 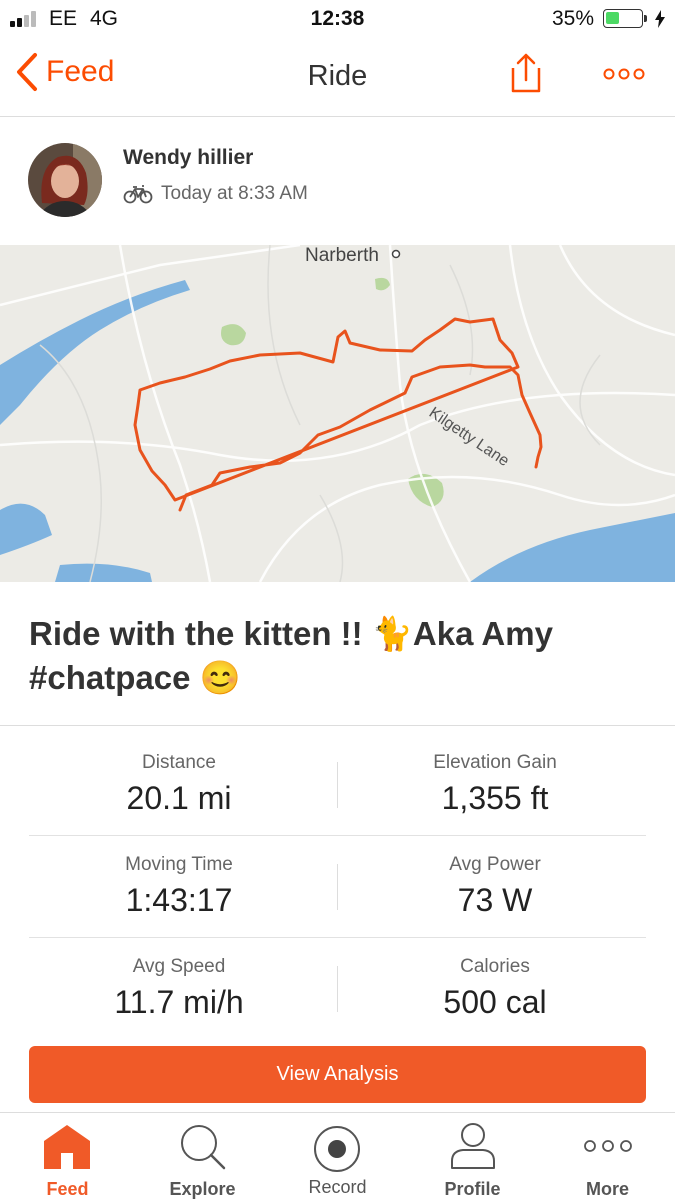 What do you see at coordinates (202, 1189) in the screenshot?
I see `tab-label: Explore` at bounding box center [202, 1189].